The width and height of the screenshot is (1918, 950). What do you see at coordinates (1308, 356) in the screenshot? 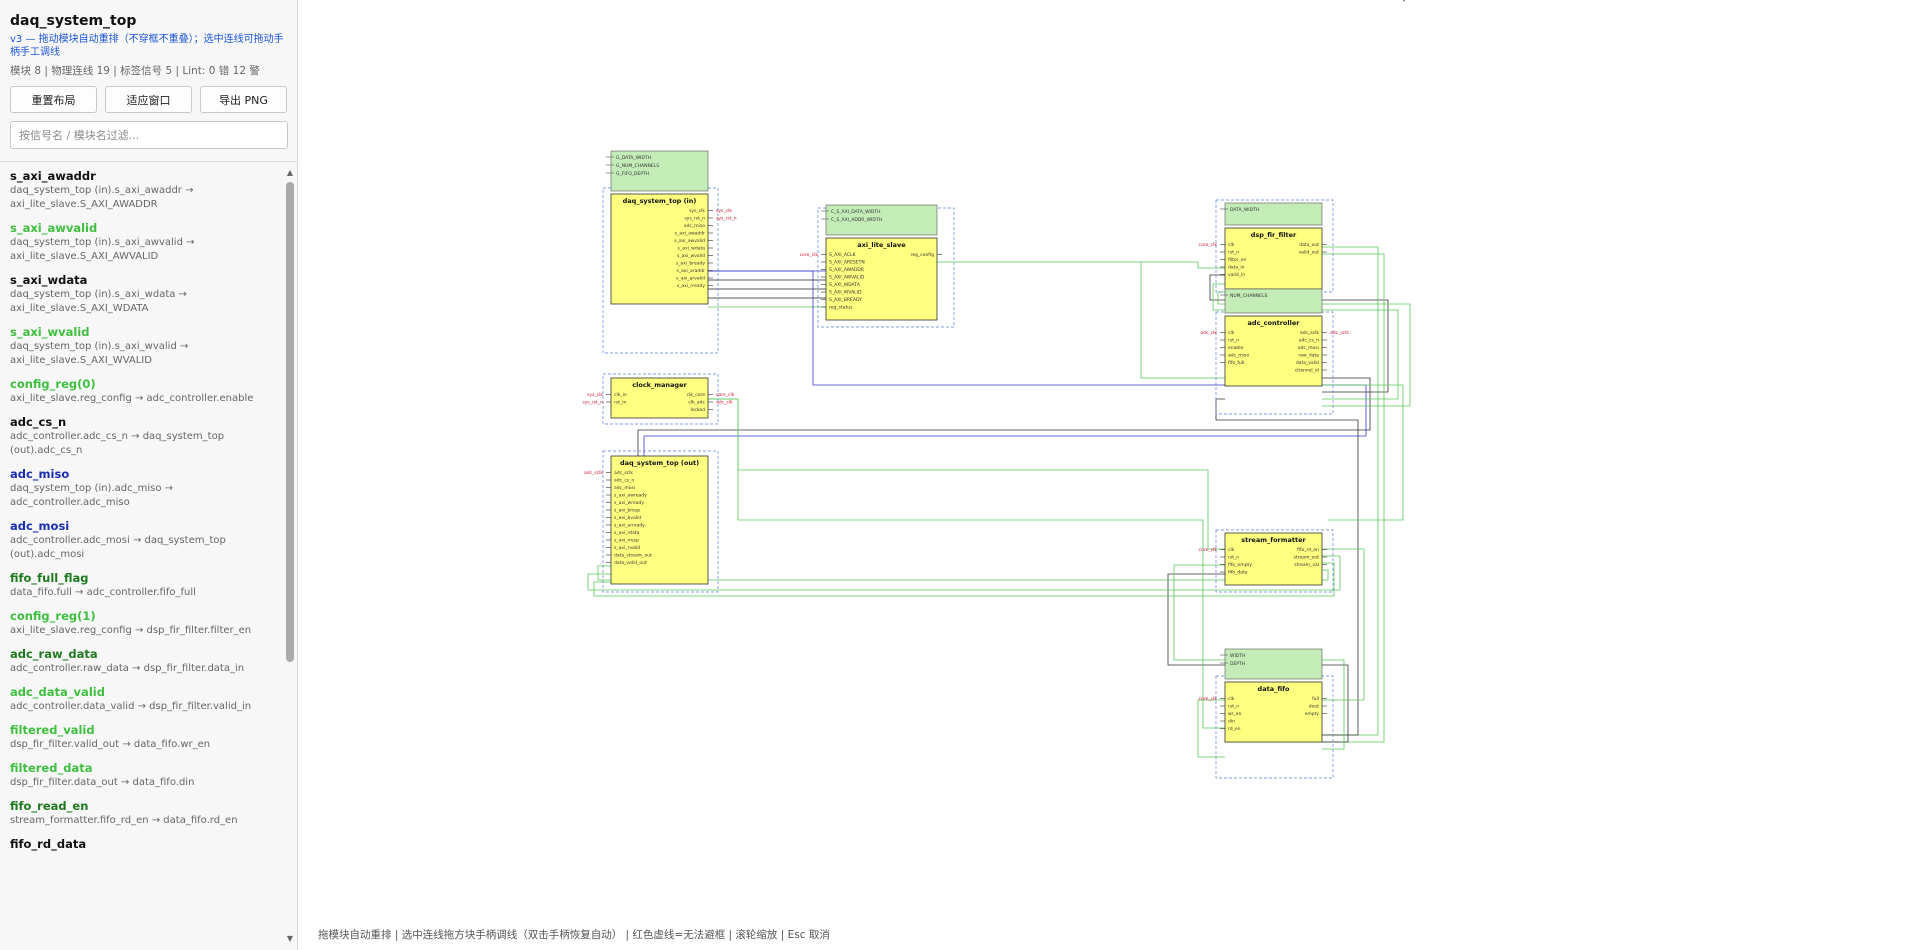
I see `port-name: raw_data` at bounding box center [1308, 356].